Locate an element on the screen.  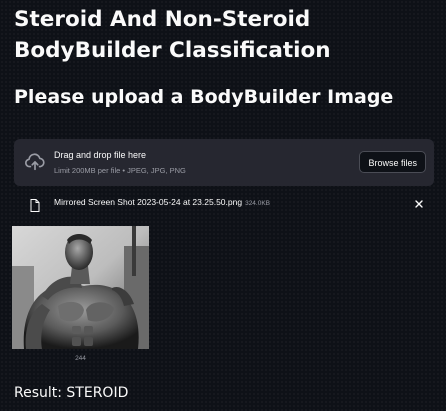
dropzone-limit-text: Limit 200MB per file • JPEG, JPG, PNG is located at coordinates (120, 170).